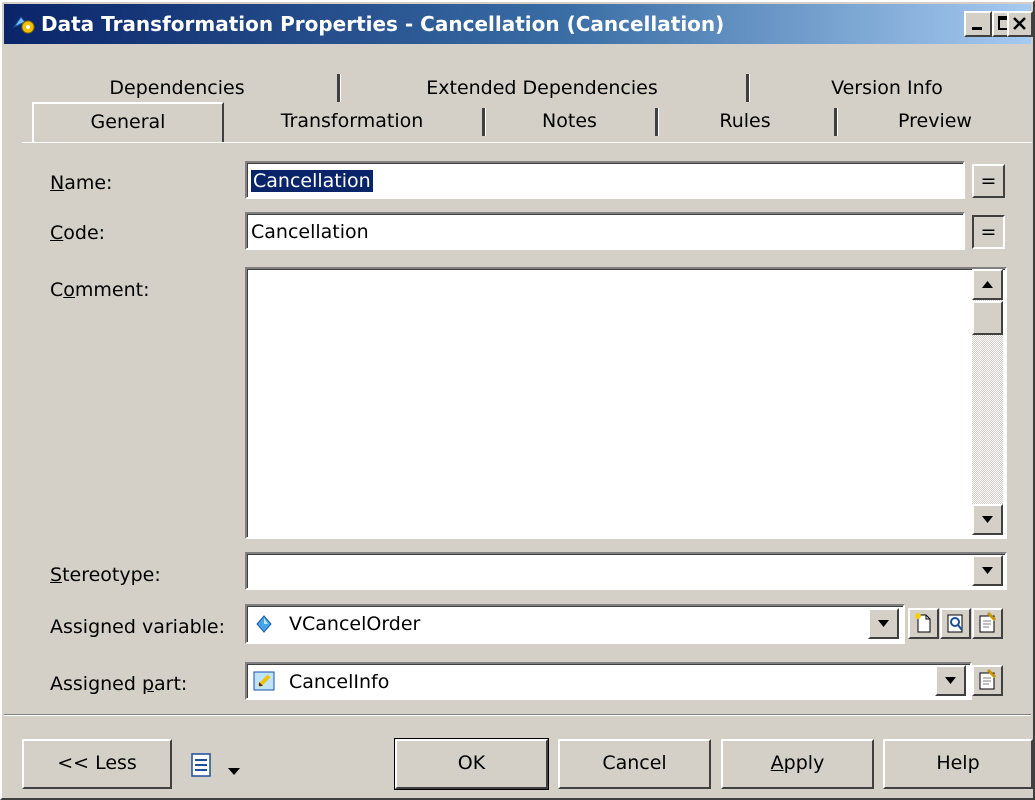 Image resolution: width=1035 pixels, height=800 pixels. I want to click on tab-preview: Preview, so click(935, 122).